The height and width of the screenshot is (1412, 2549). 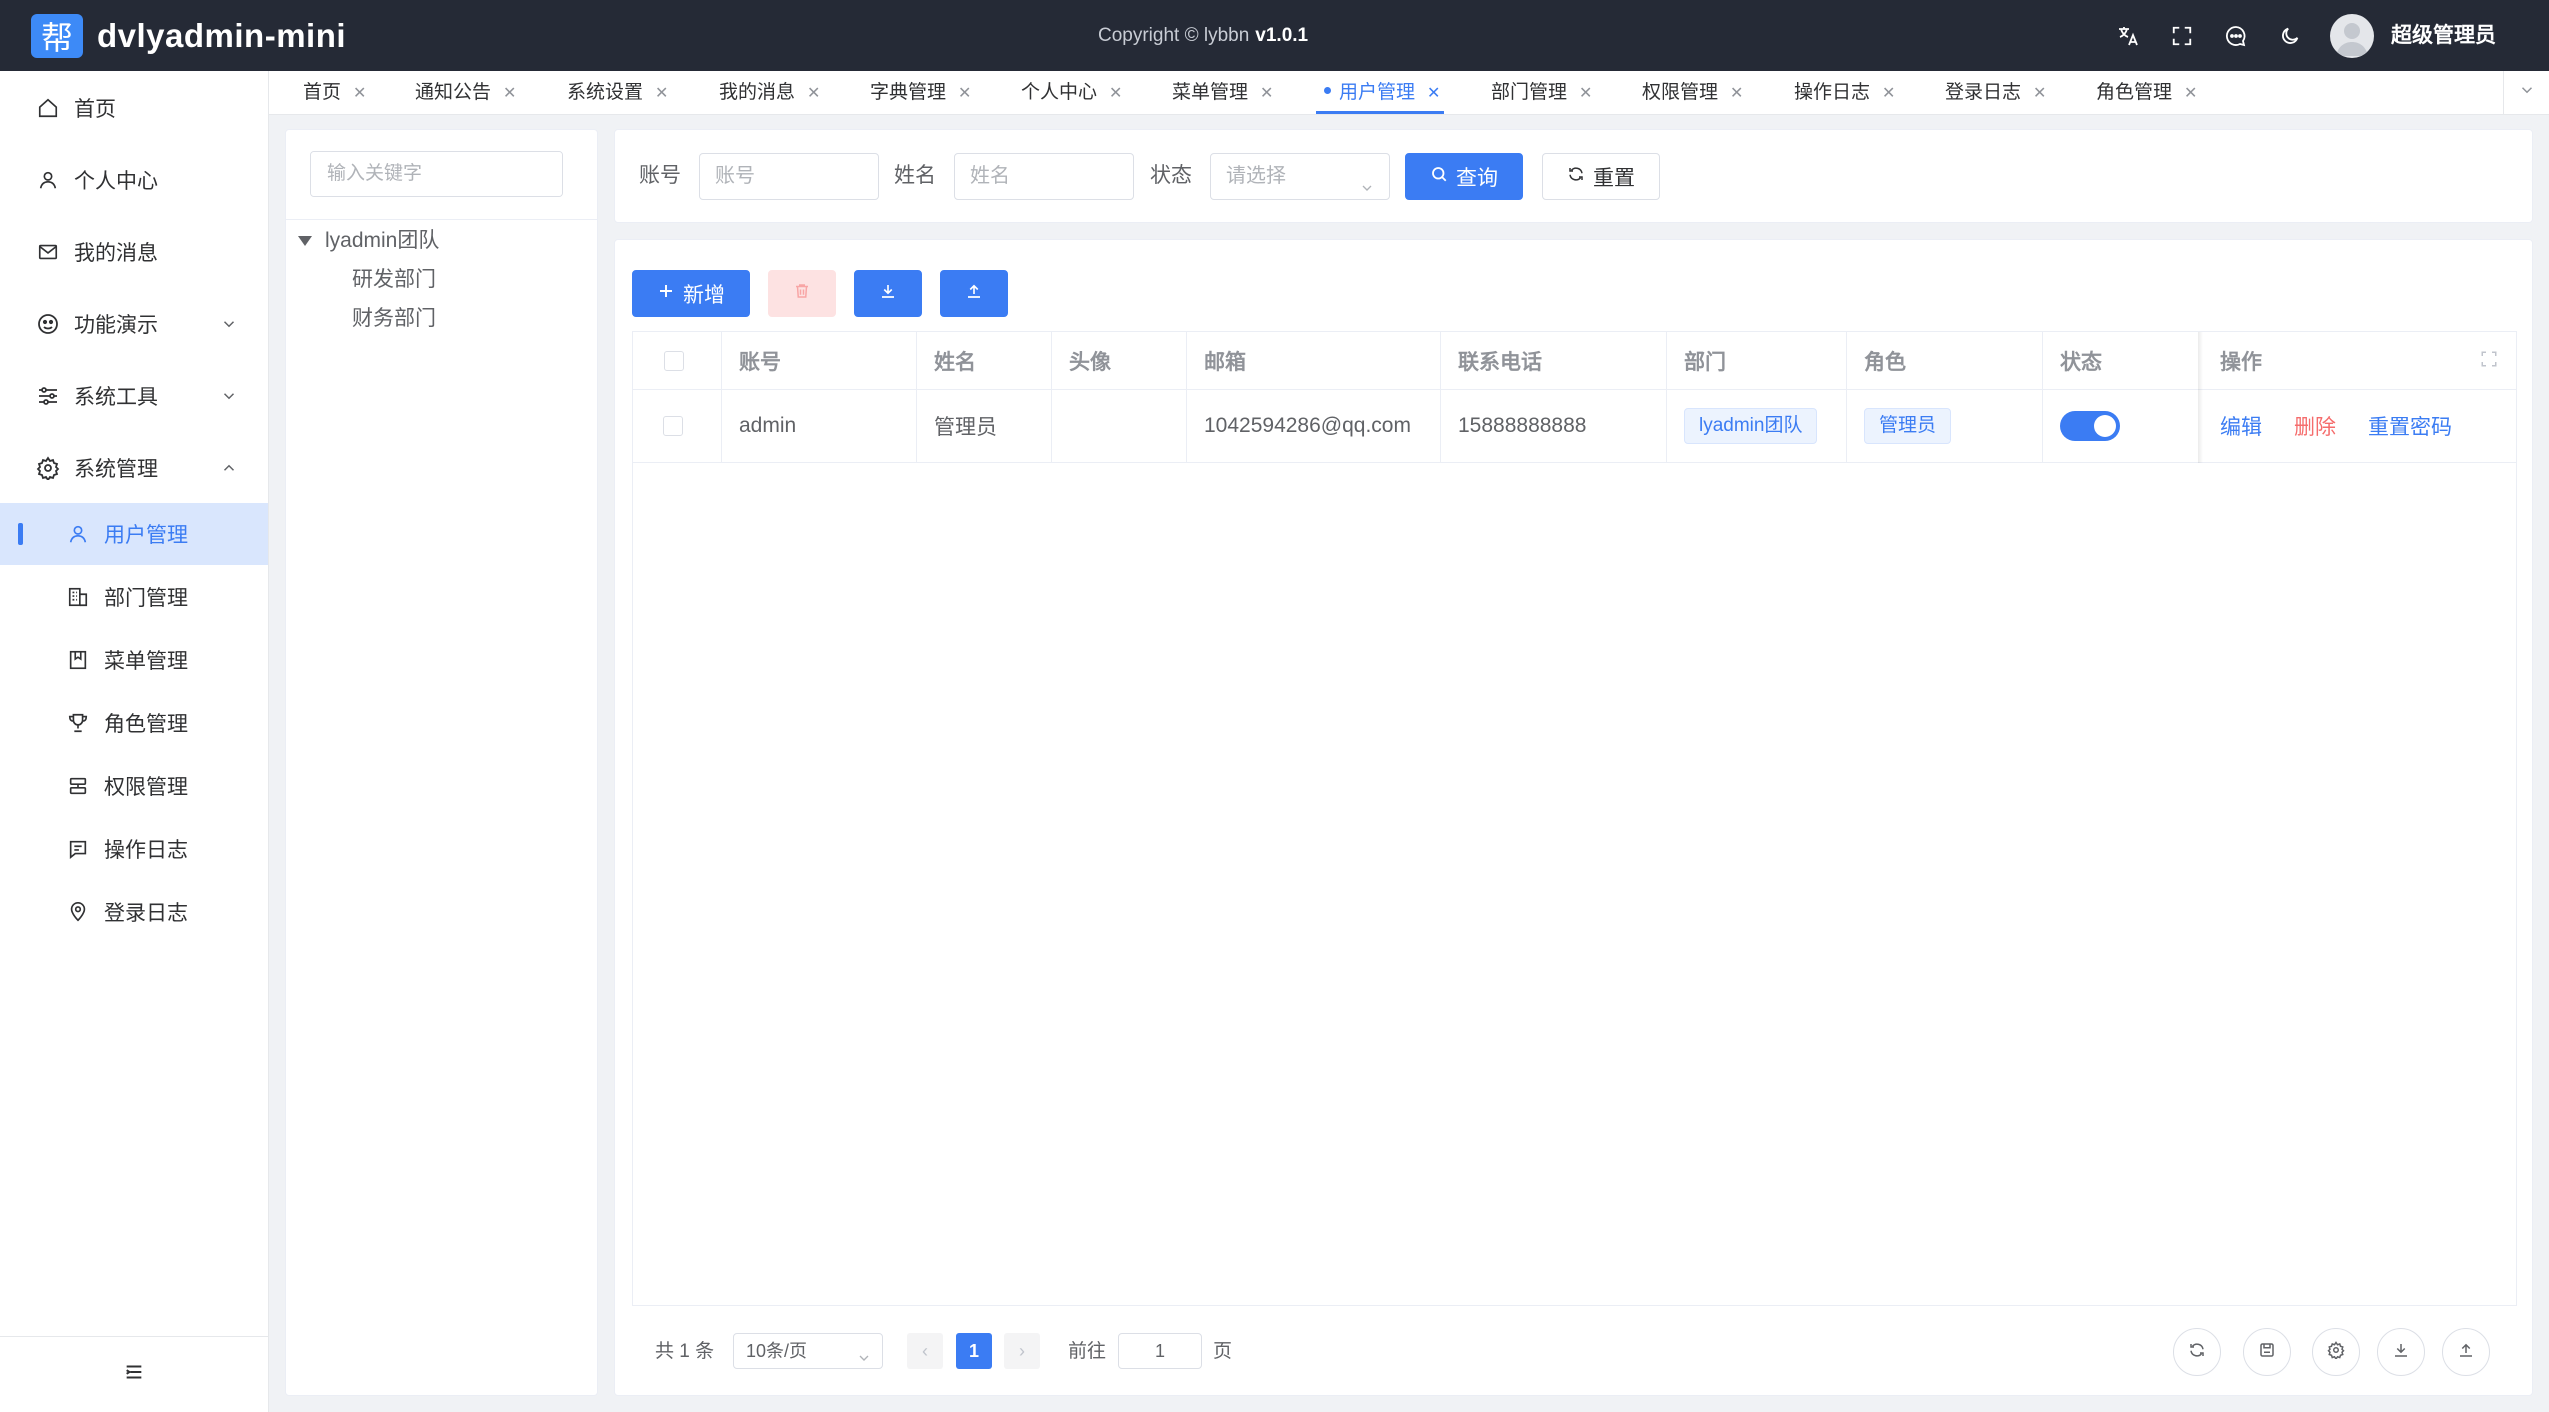 What do you see at coordinates (134, 108) in the screenshot?
I see `sidebar-item-home: 首页` at bounding box center [134, 108].